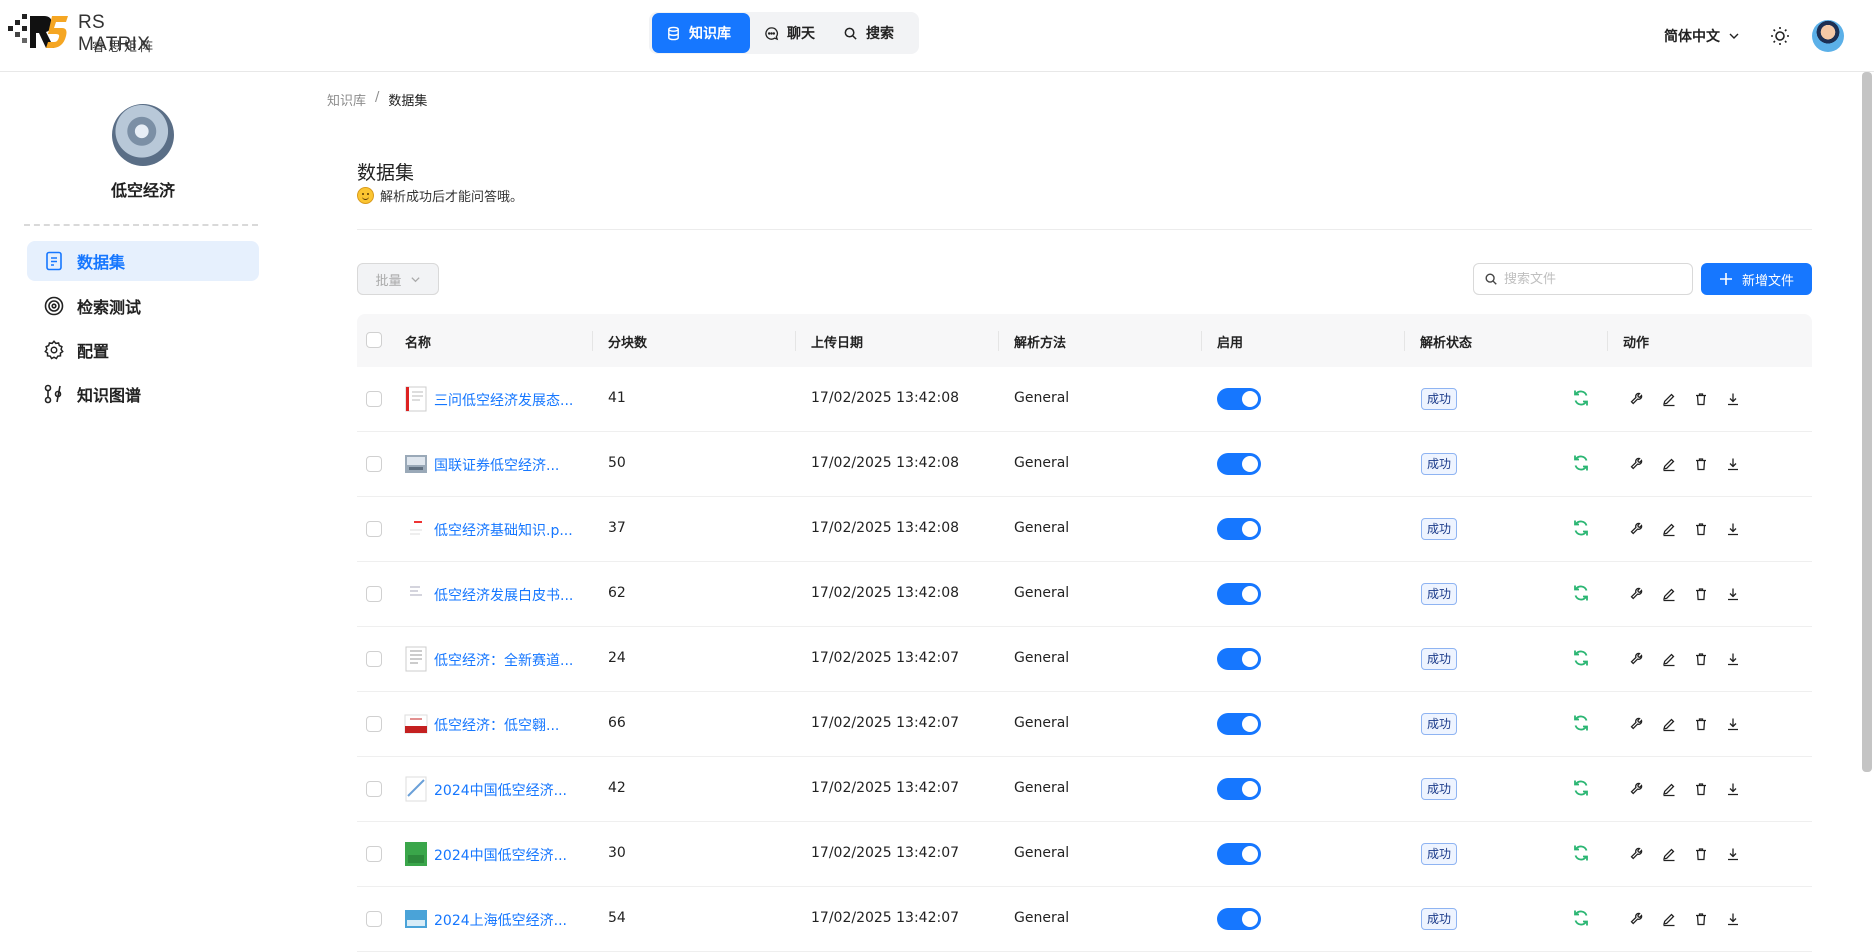 Image resolution: width=1874 pixels, height=952 pixels. What do you see at coordinates (1702, 36) in the screenshot?
I see `language-select: 简体中文` at bounding box center [1702, 36].